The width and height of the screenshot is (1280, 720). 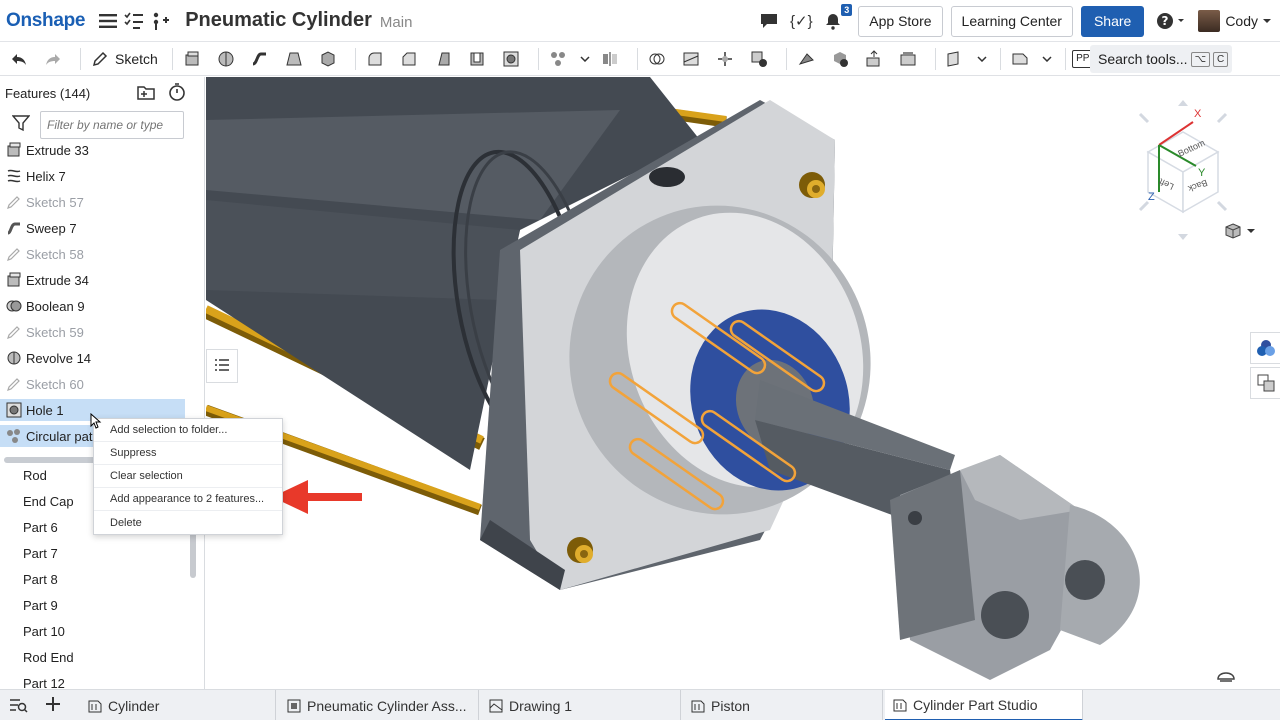 I want to click on undo-icon, so click(x=19, y=59).